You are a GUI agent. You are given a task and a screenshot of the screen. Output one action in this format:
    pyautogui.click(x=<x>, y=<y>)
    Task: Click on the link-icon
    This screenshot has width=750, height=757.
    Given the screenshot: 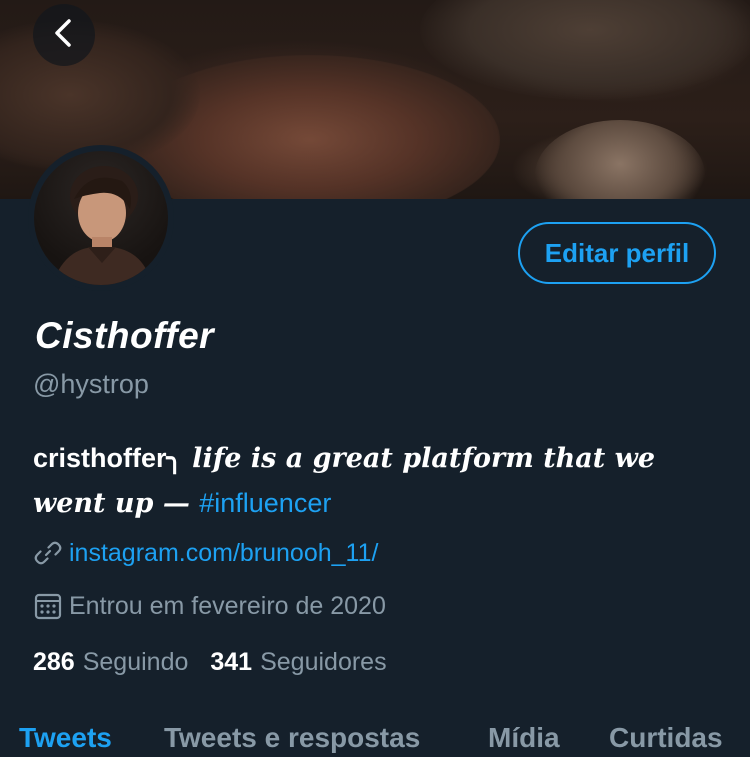 What is the action you would take?
    pyautogui.click(x=48, y=553)
    